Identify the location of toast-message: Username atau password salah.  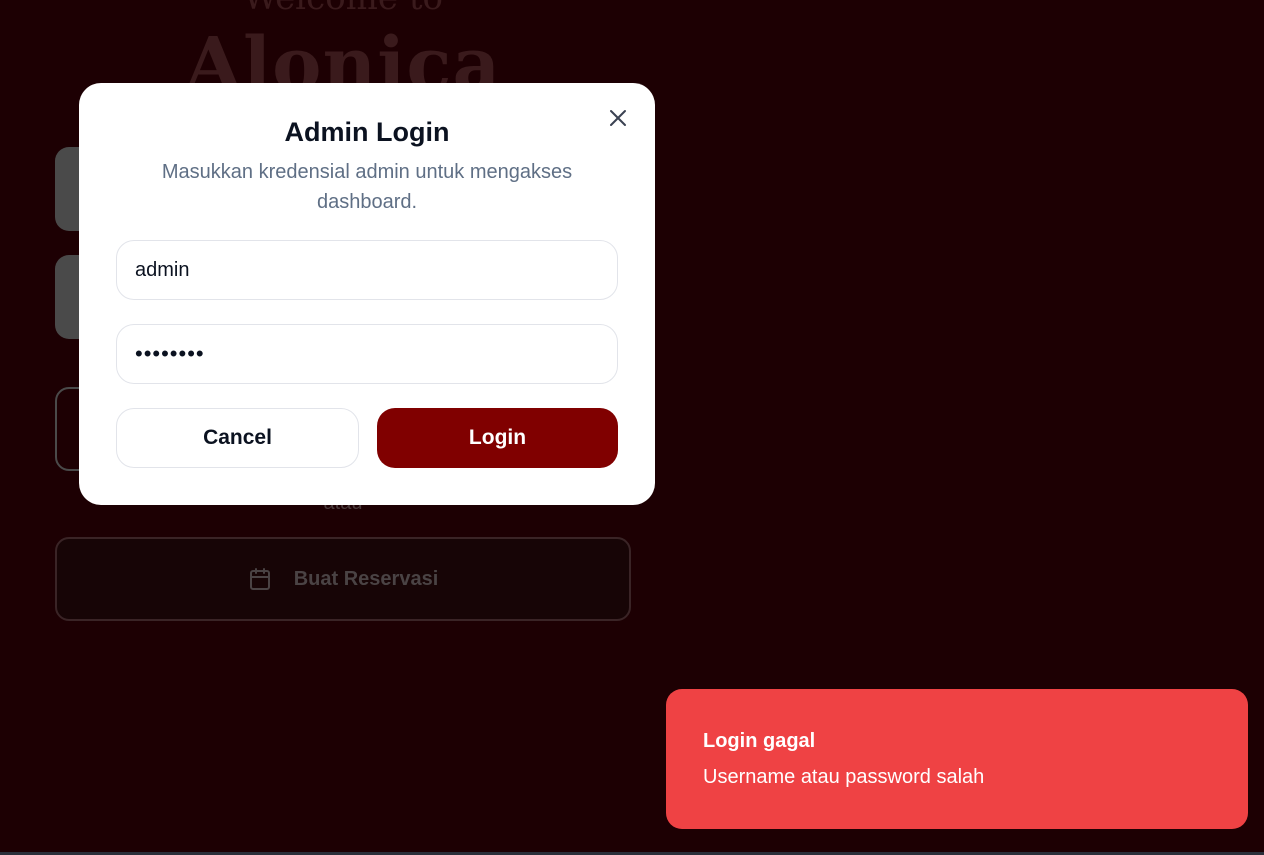
(844, 777).